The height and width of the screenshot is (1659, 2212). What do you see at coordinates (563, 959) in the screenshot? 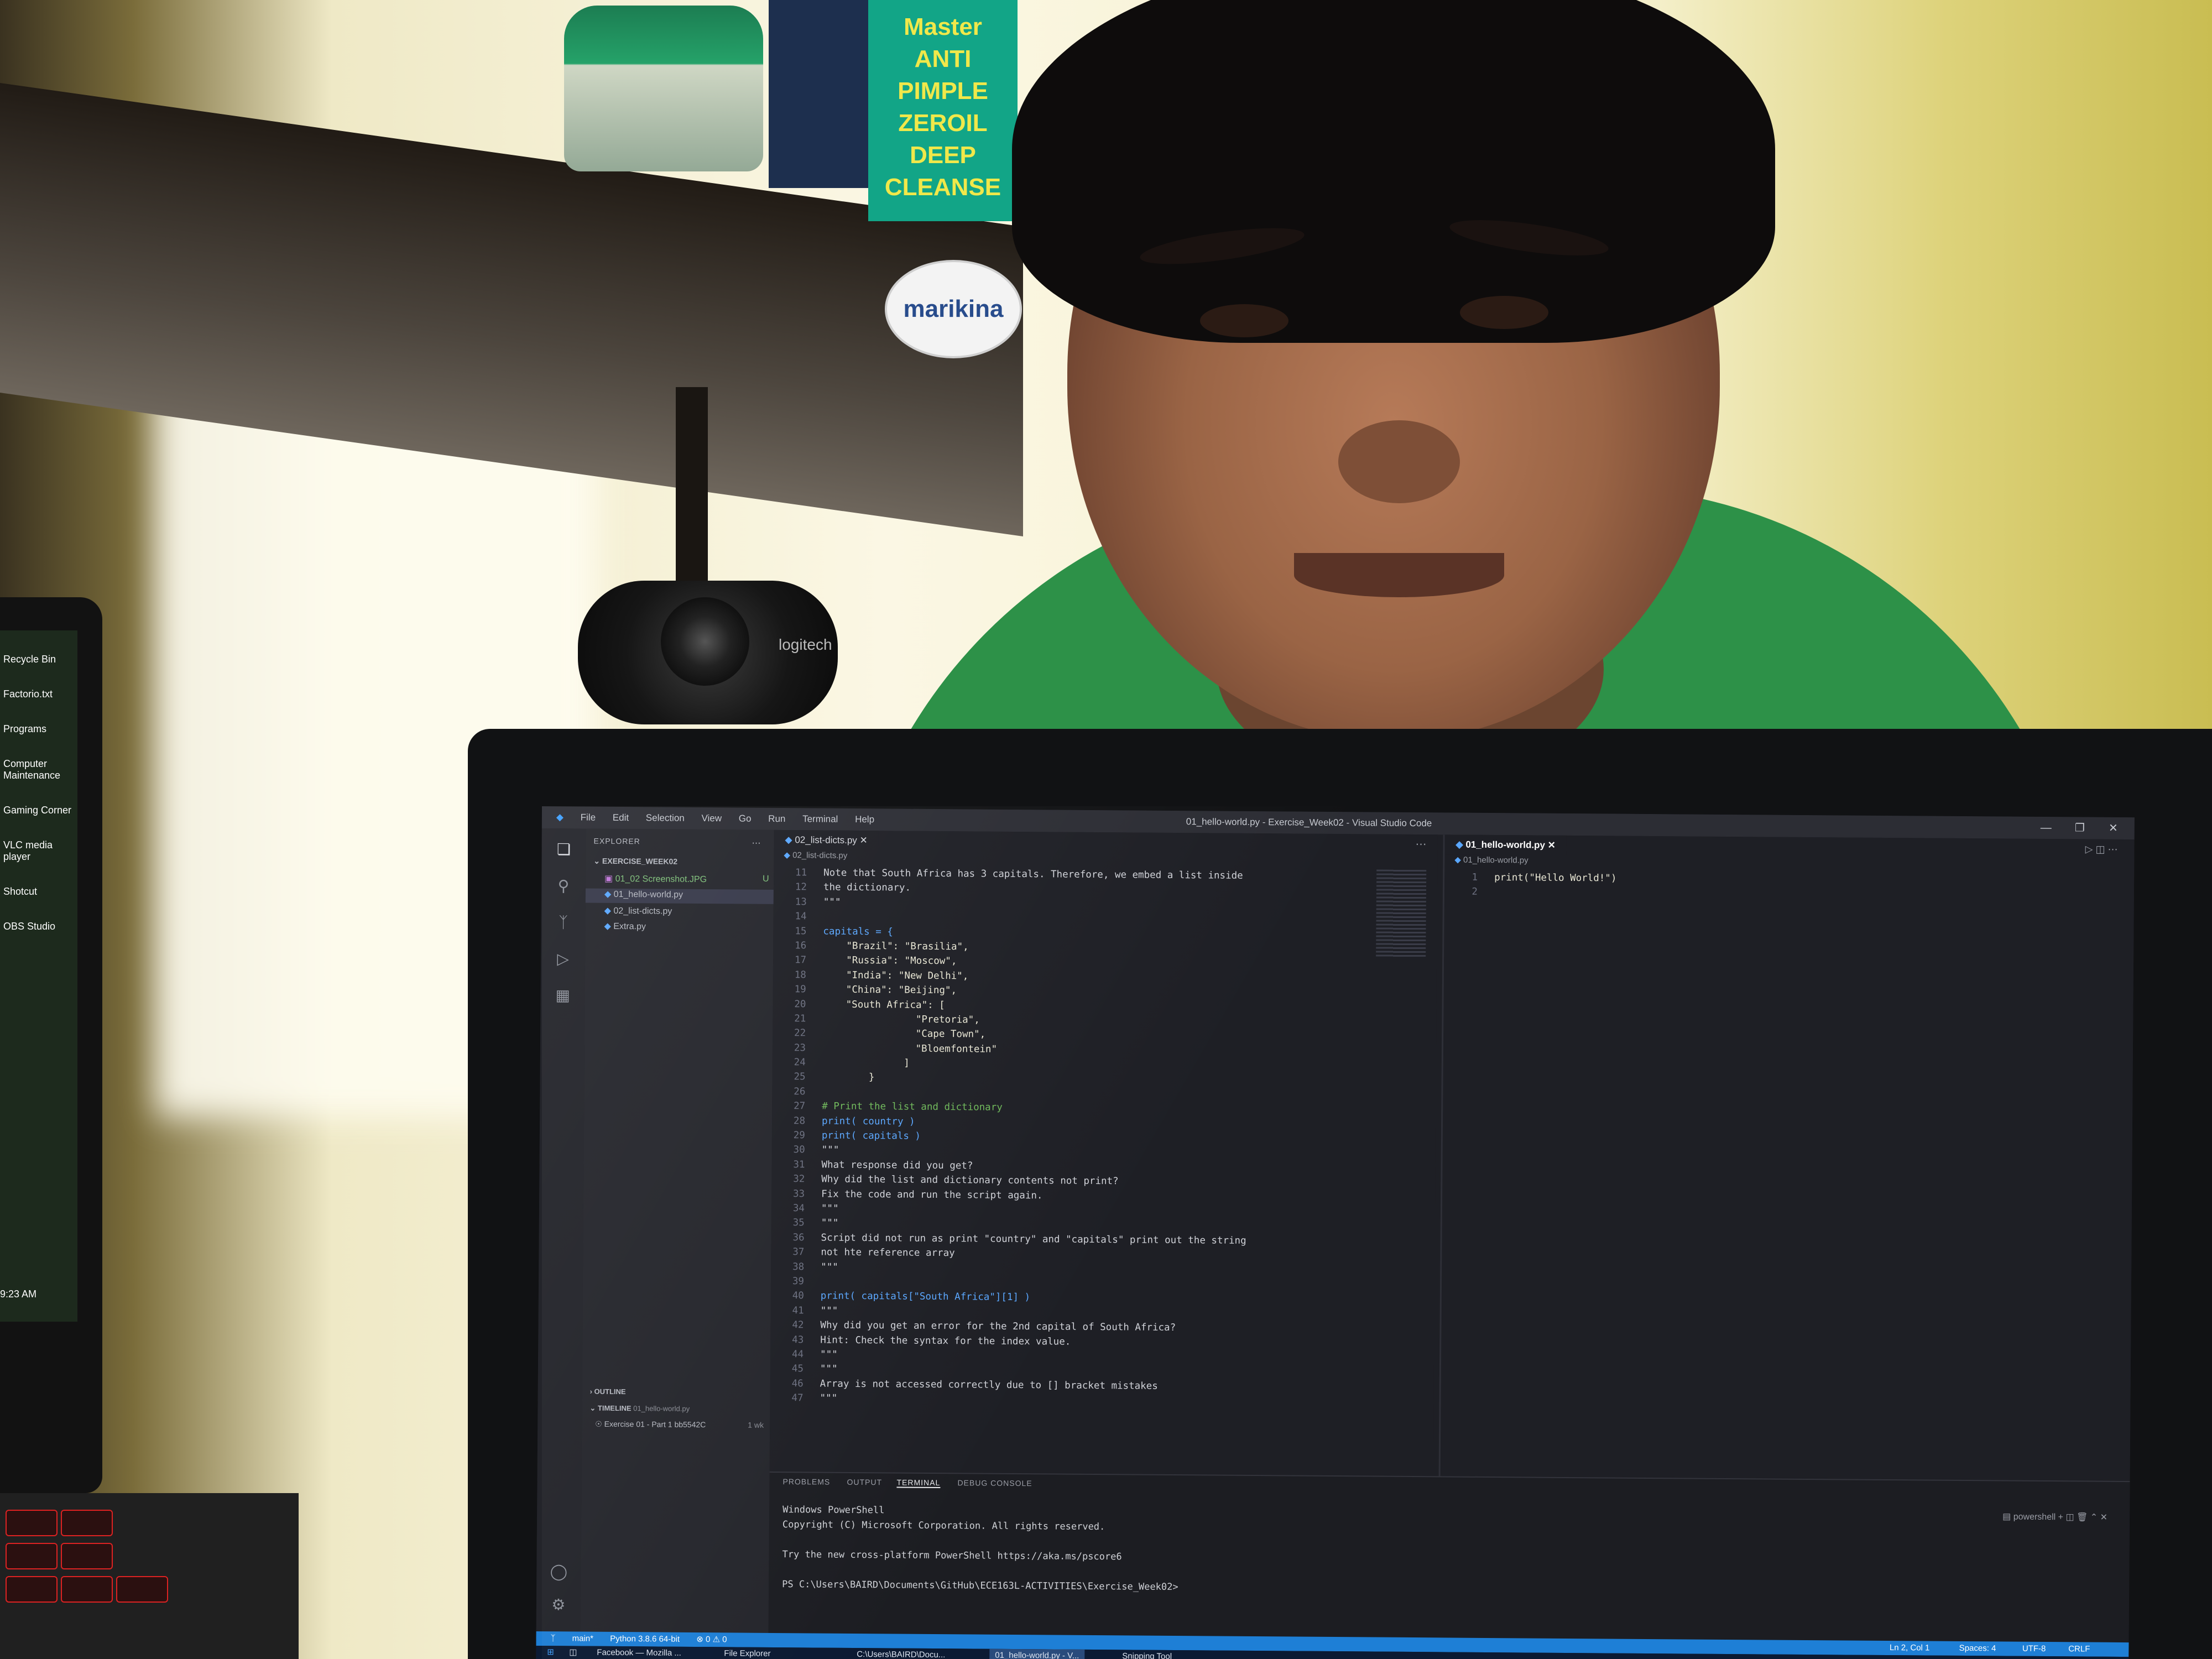
I see `run-debug-icon: ▷` at bounding box center [563, 959].